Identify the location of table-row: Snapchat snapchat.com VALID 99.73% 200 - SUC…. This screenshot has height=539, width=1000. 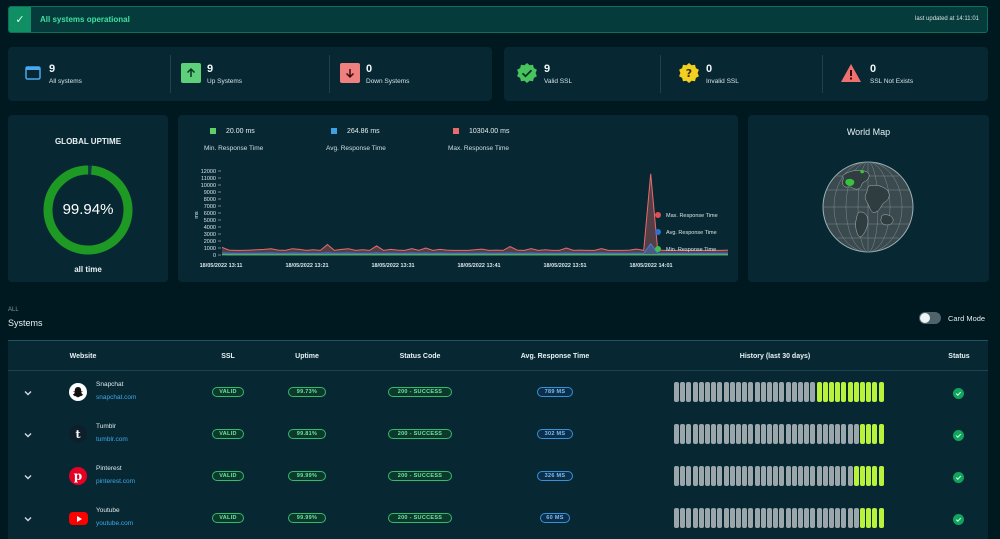
(498, 393).